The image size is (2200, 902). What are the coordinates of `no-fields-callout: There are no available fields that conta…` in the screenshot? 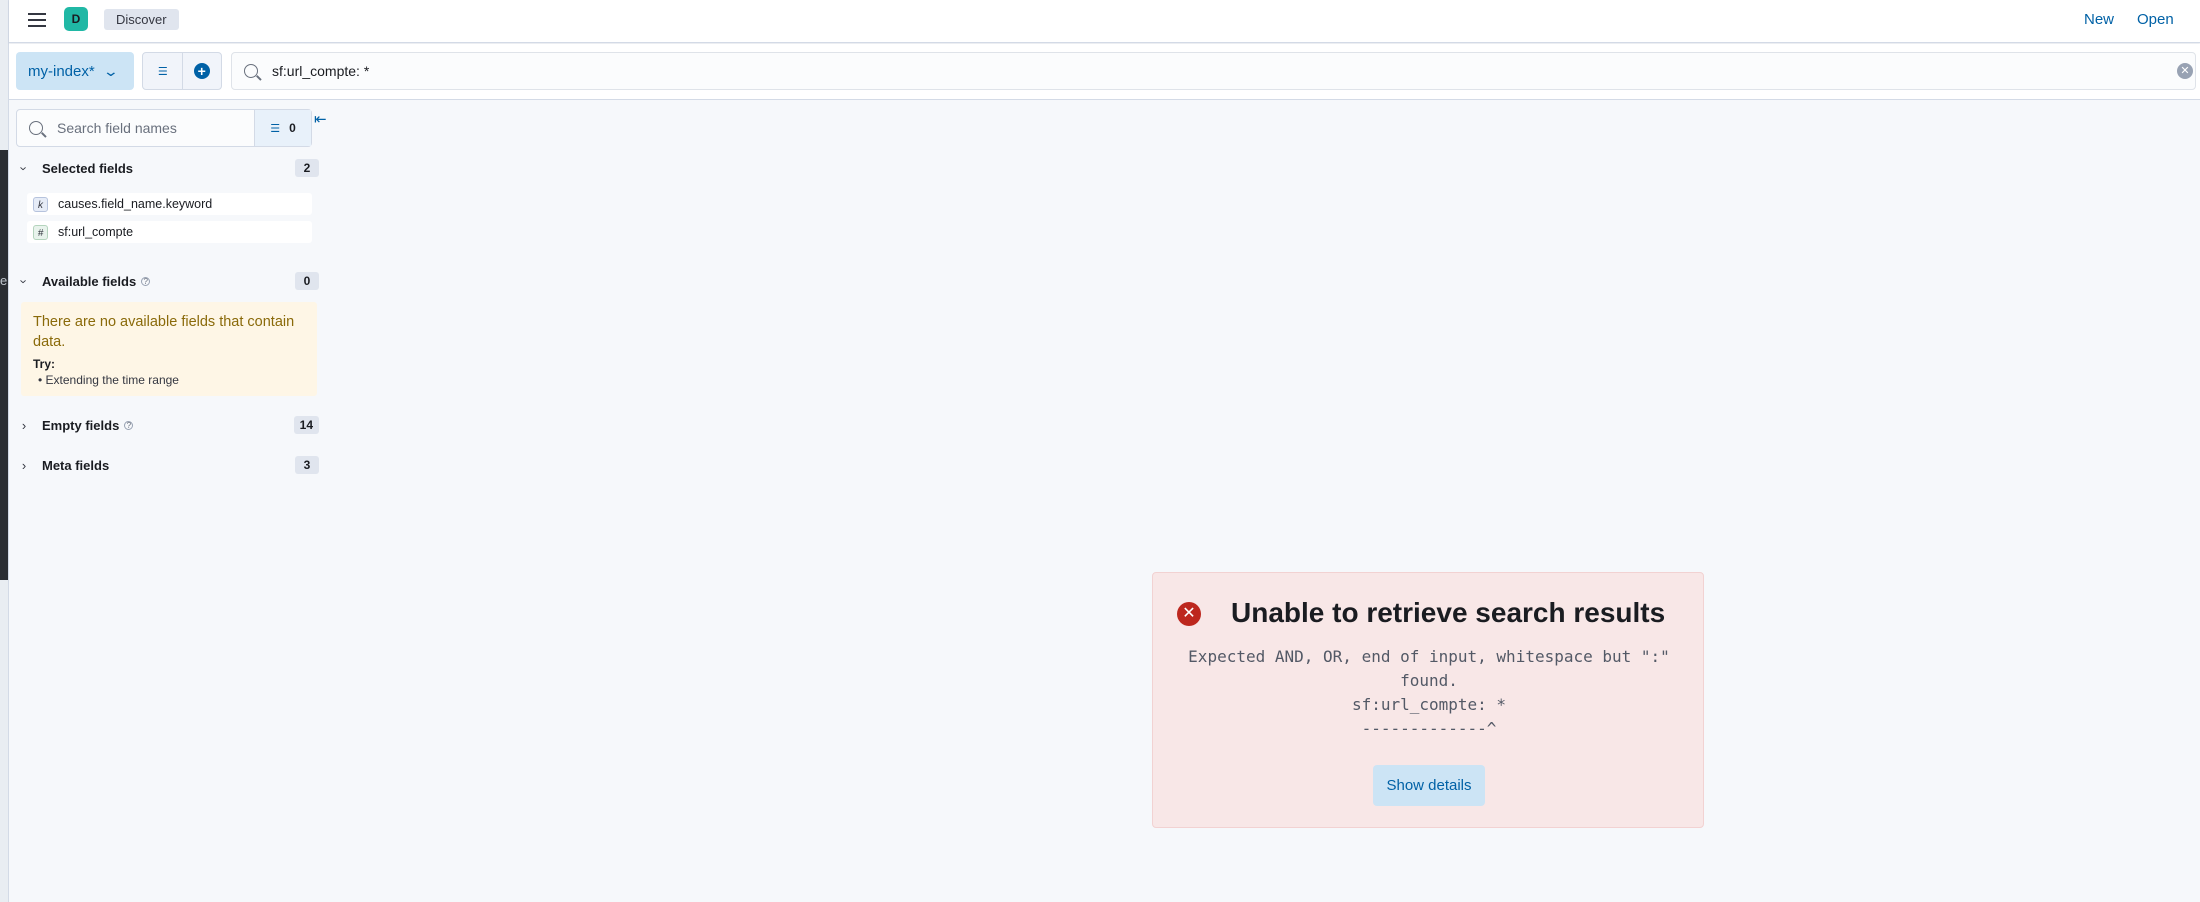 It's located at (169, 349).